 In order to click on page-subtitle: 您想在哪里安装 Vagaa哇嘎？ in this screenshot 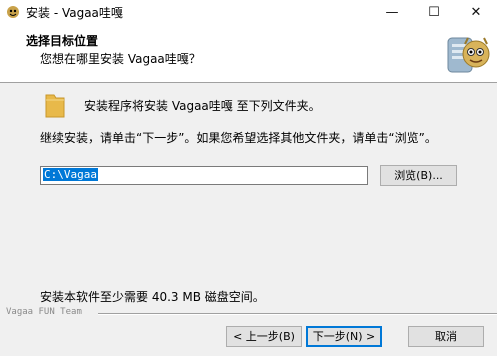, I will do `click(120, 59)`.